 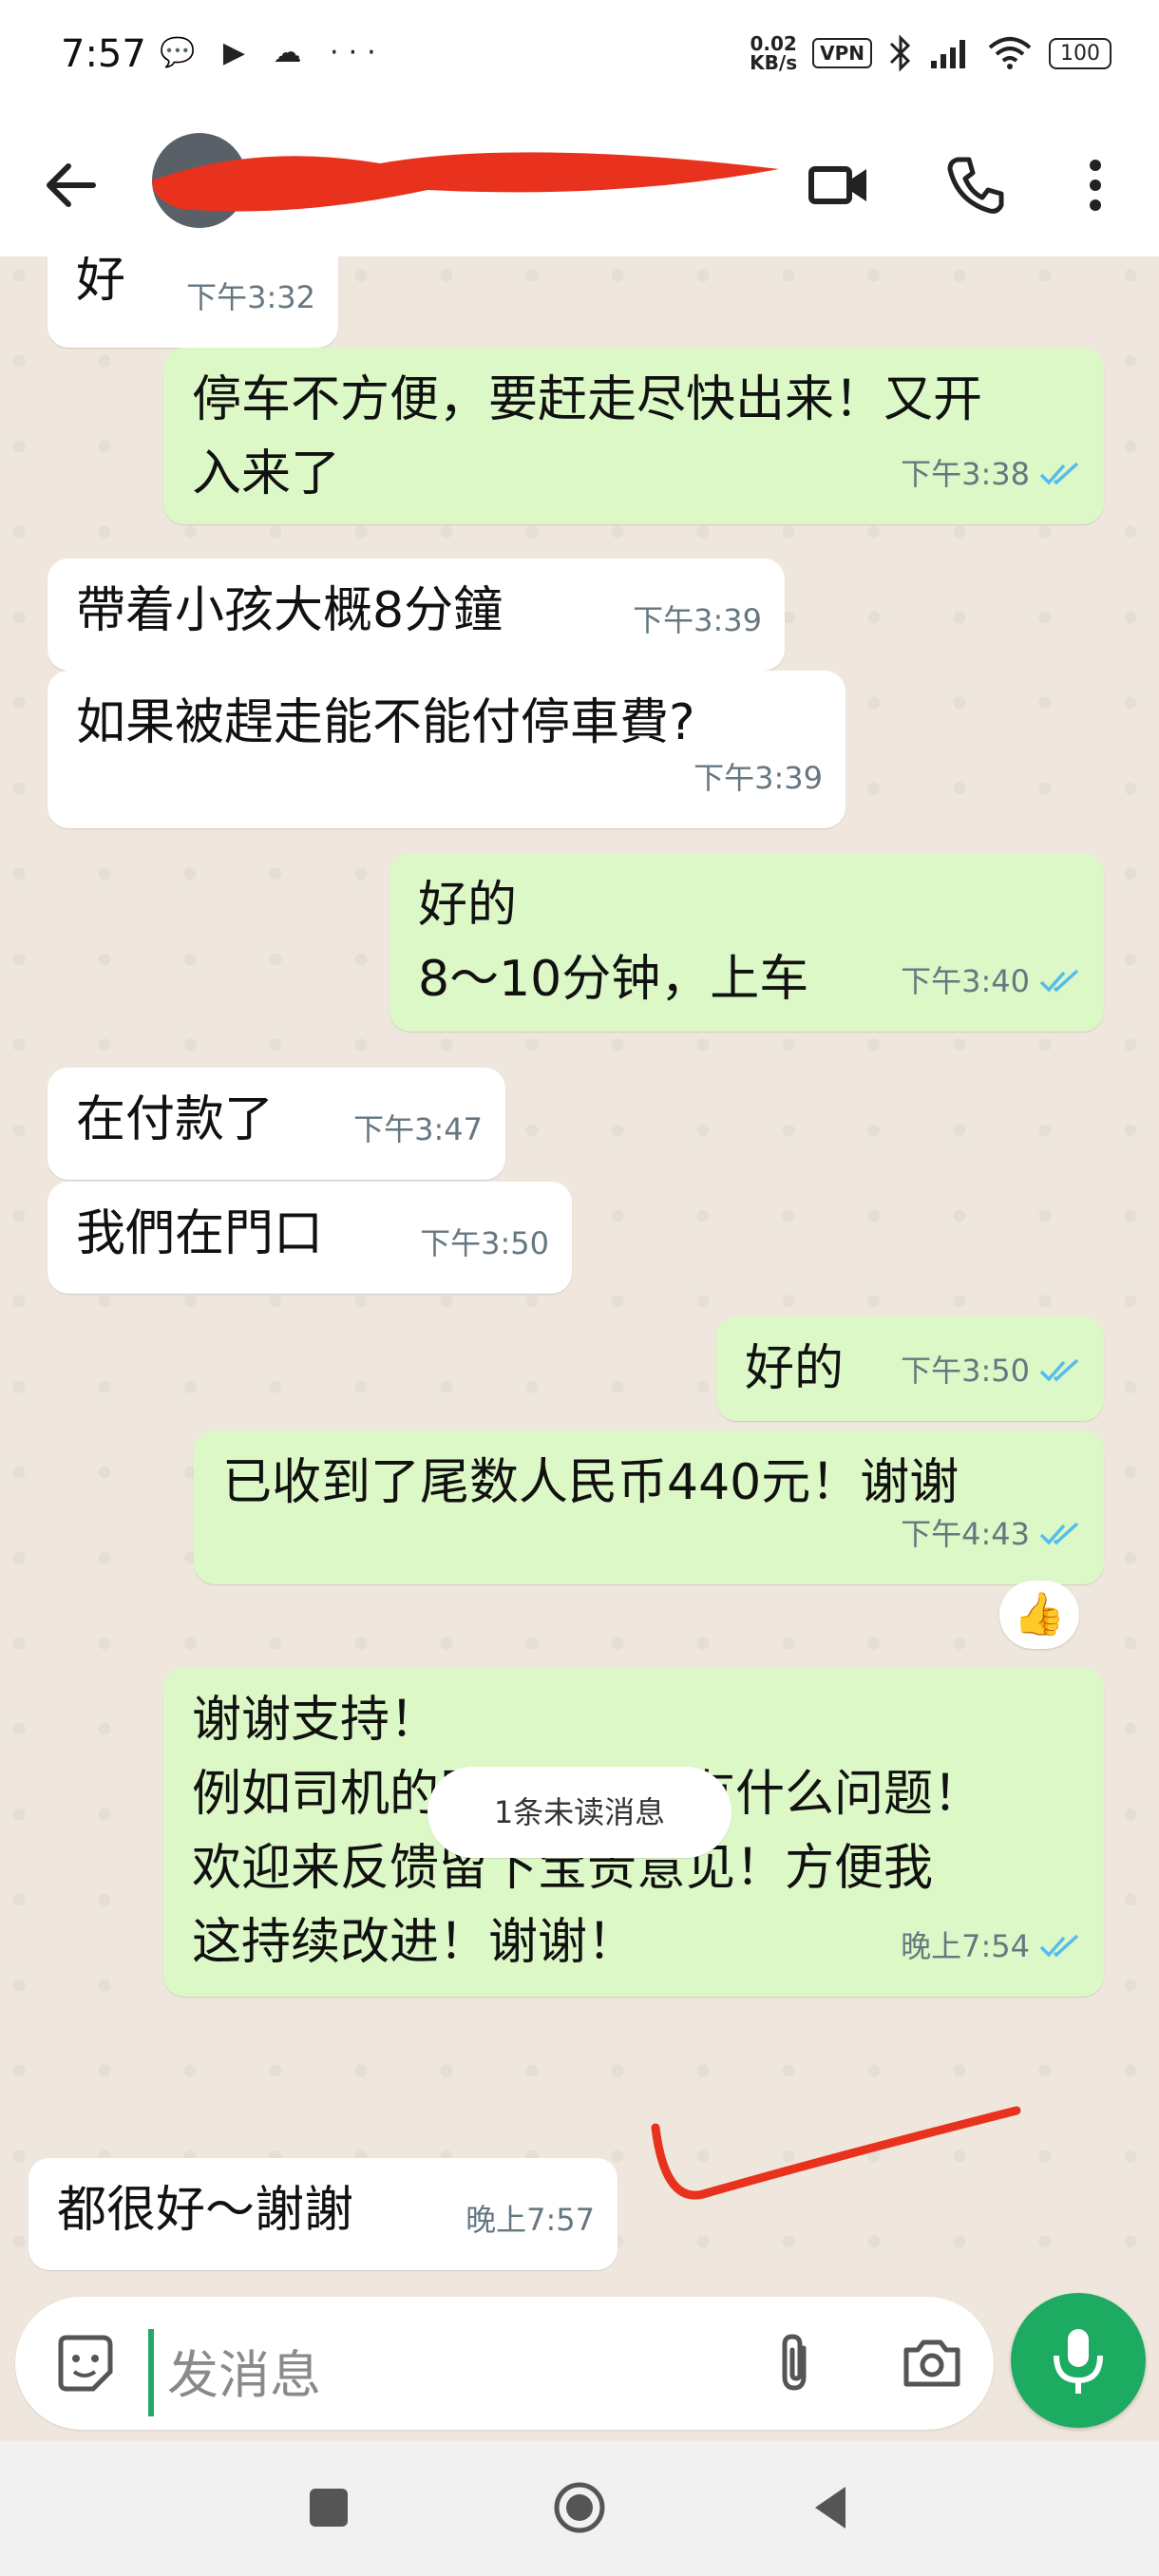 I want to click on message-time: 下午3:38, so click(x=965, y=474).